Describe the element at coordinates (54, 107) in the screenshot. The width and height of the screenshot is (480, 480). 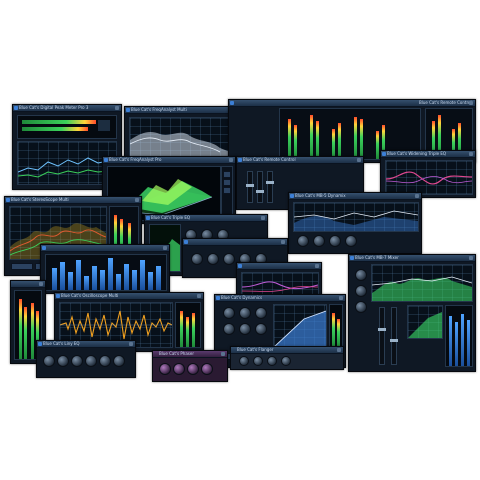
I see `window-title: Blue Cat's Digital Peak Meter Pro 3` at that location.